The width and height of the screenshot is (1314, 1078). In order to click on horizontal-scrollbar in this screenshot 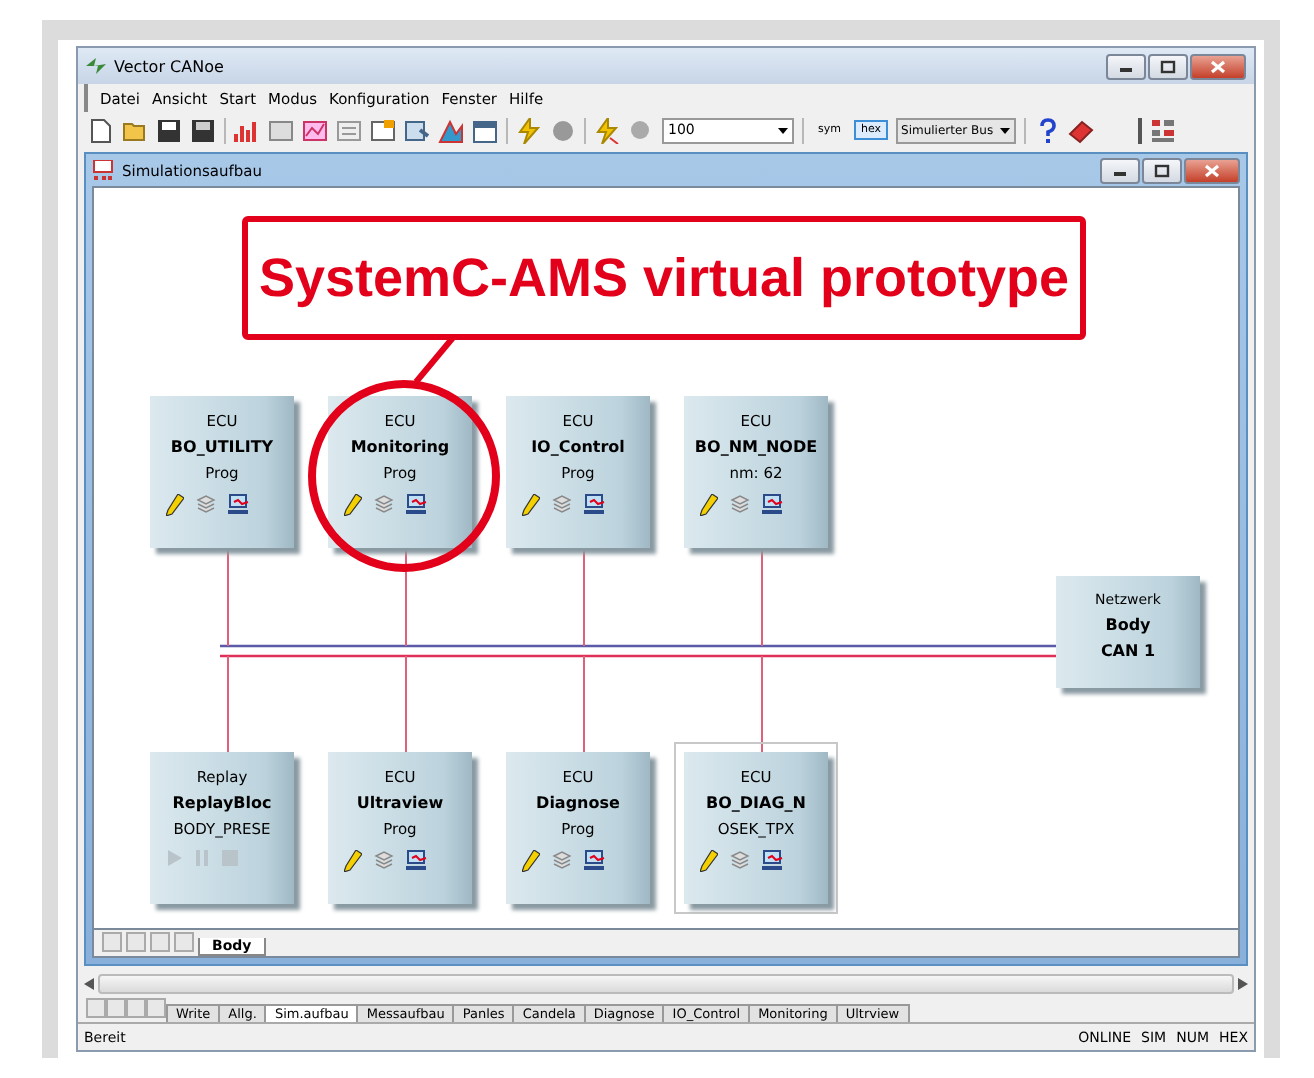, I will do `click(666, 984)`.